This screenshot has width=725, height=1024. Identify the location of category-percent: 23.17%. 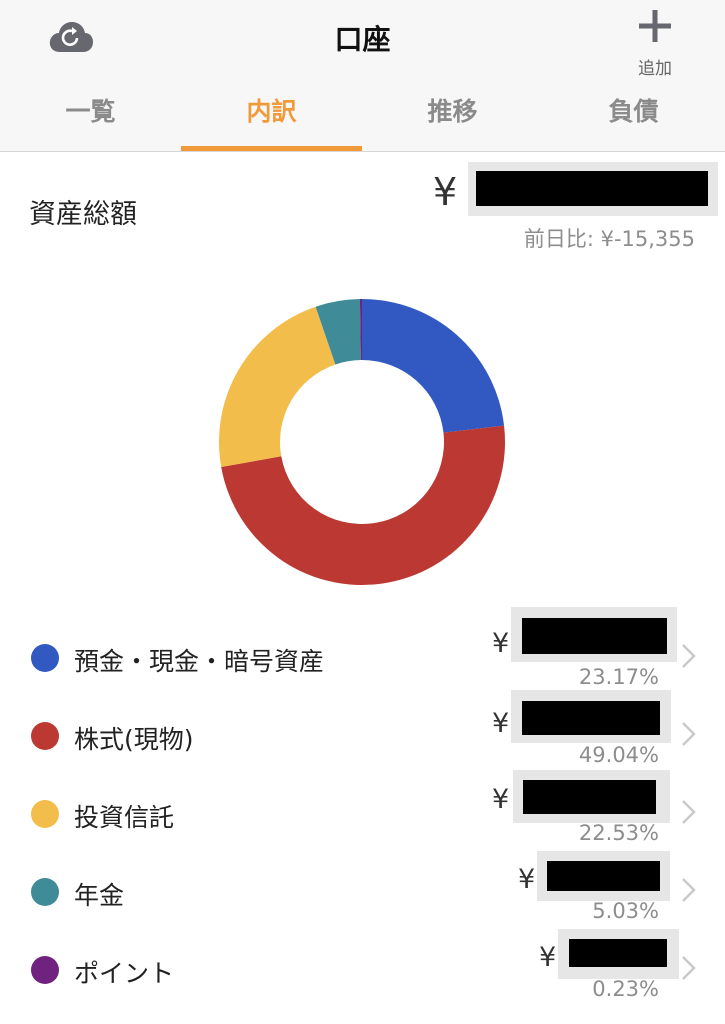
(618, 677).